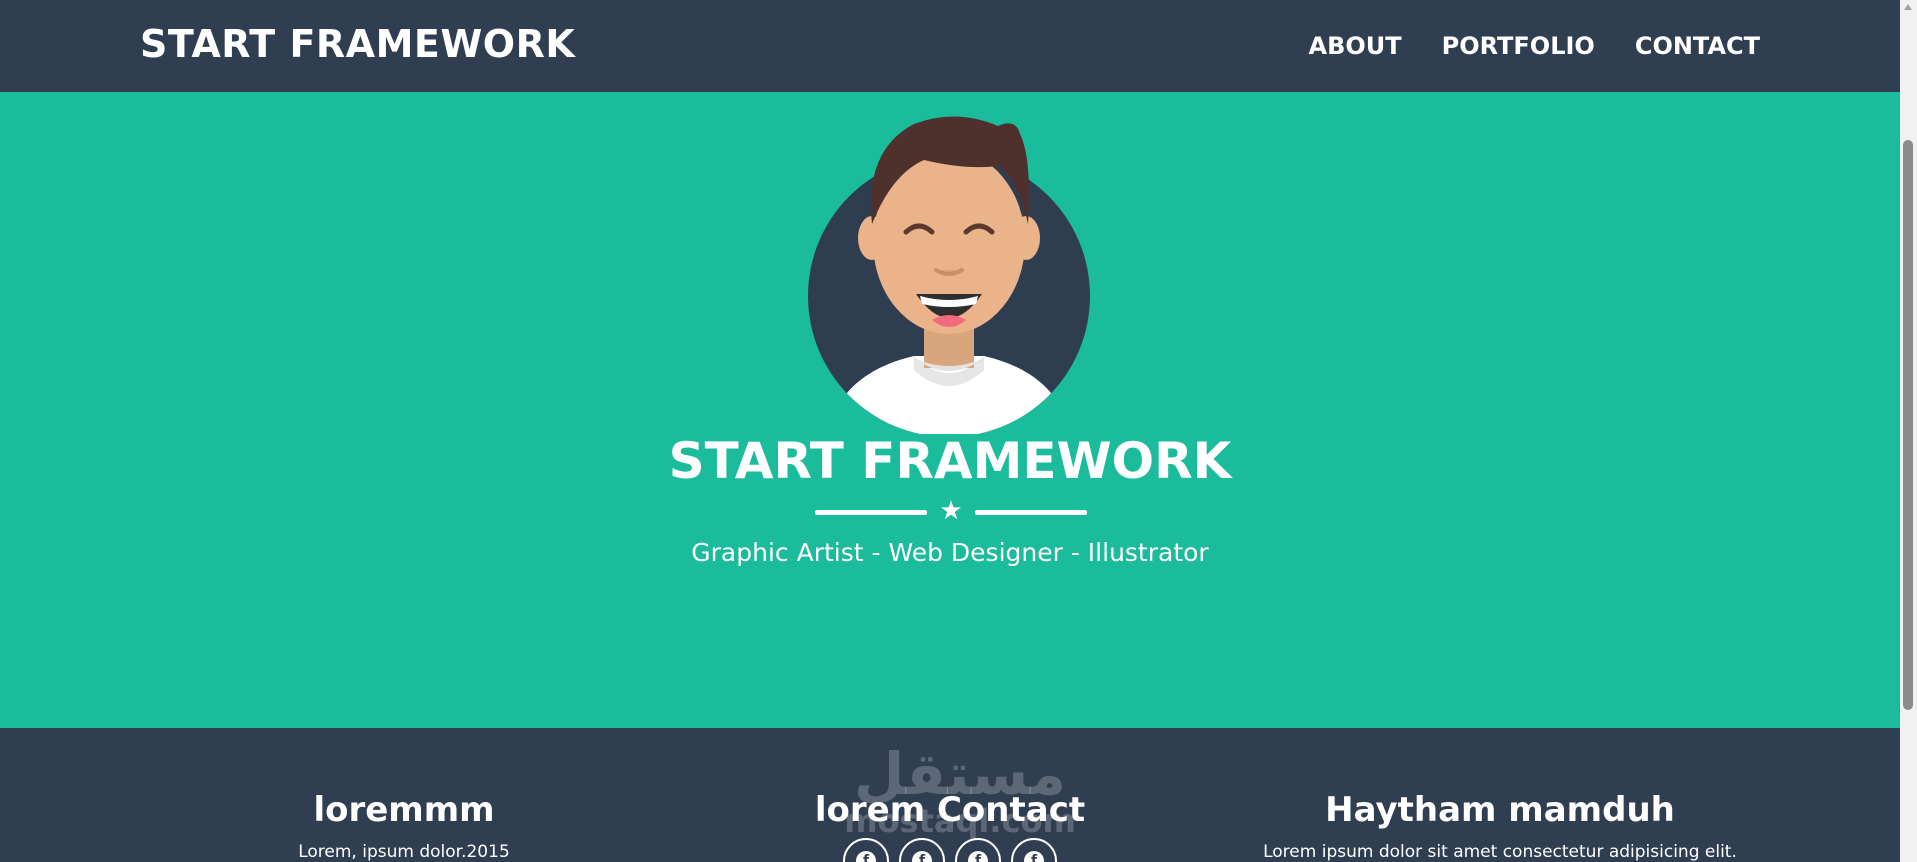  I want to click on avatar-illustration, so click(949, 275).